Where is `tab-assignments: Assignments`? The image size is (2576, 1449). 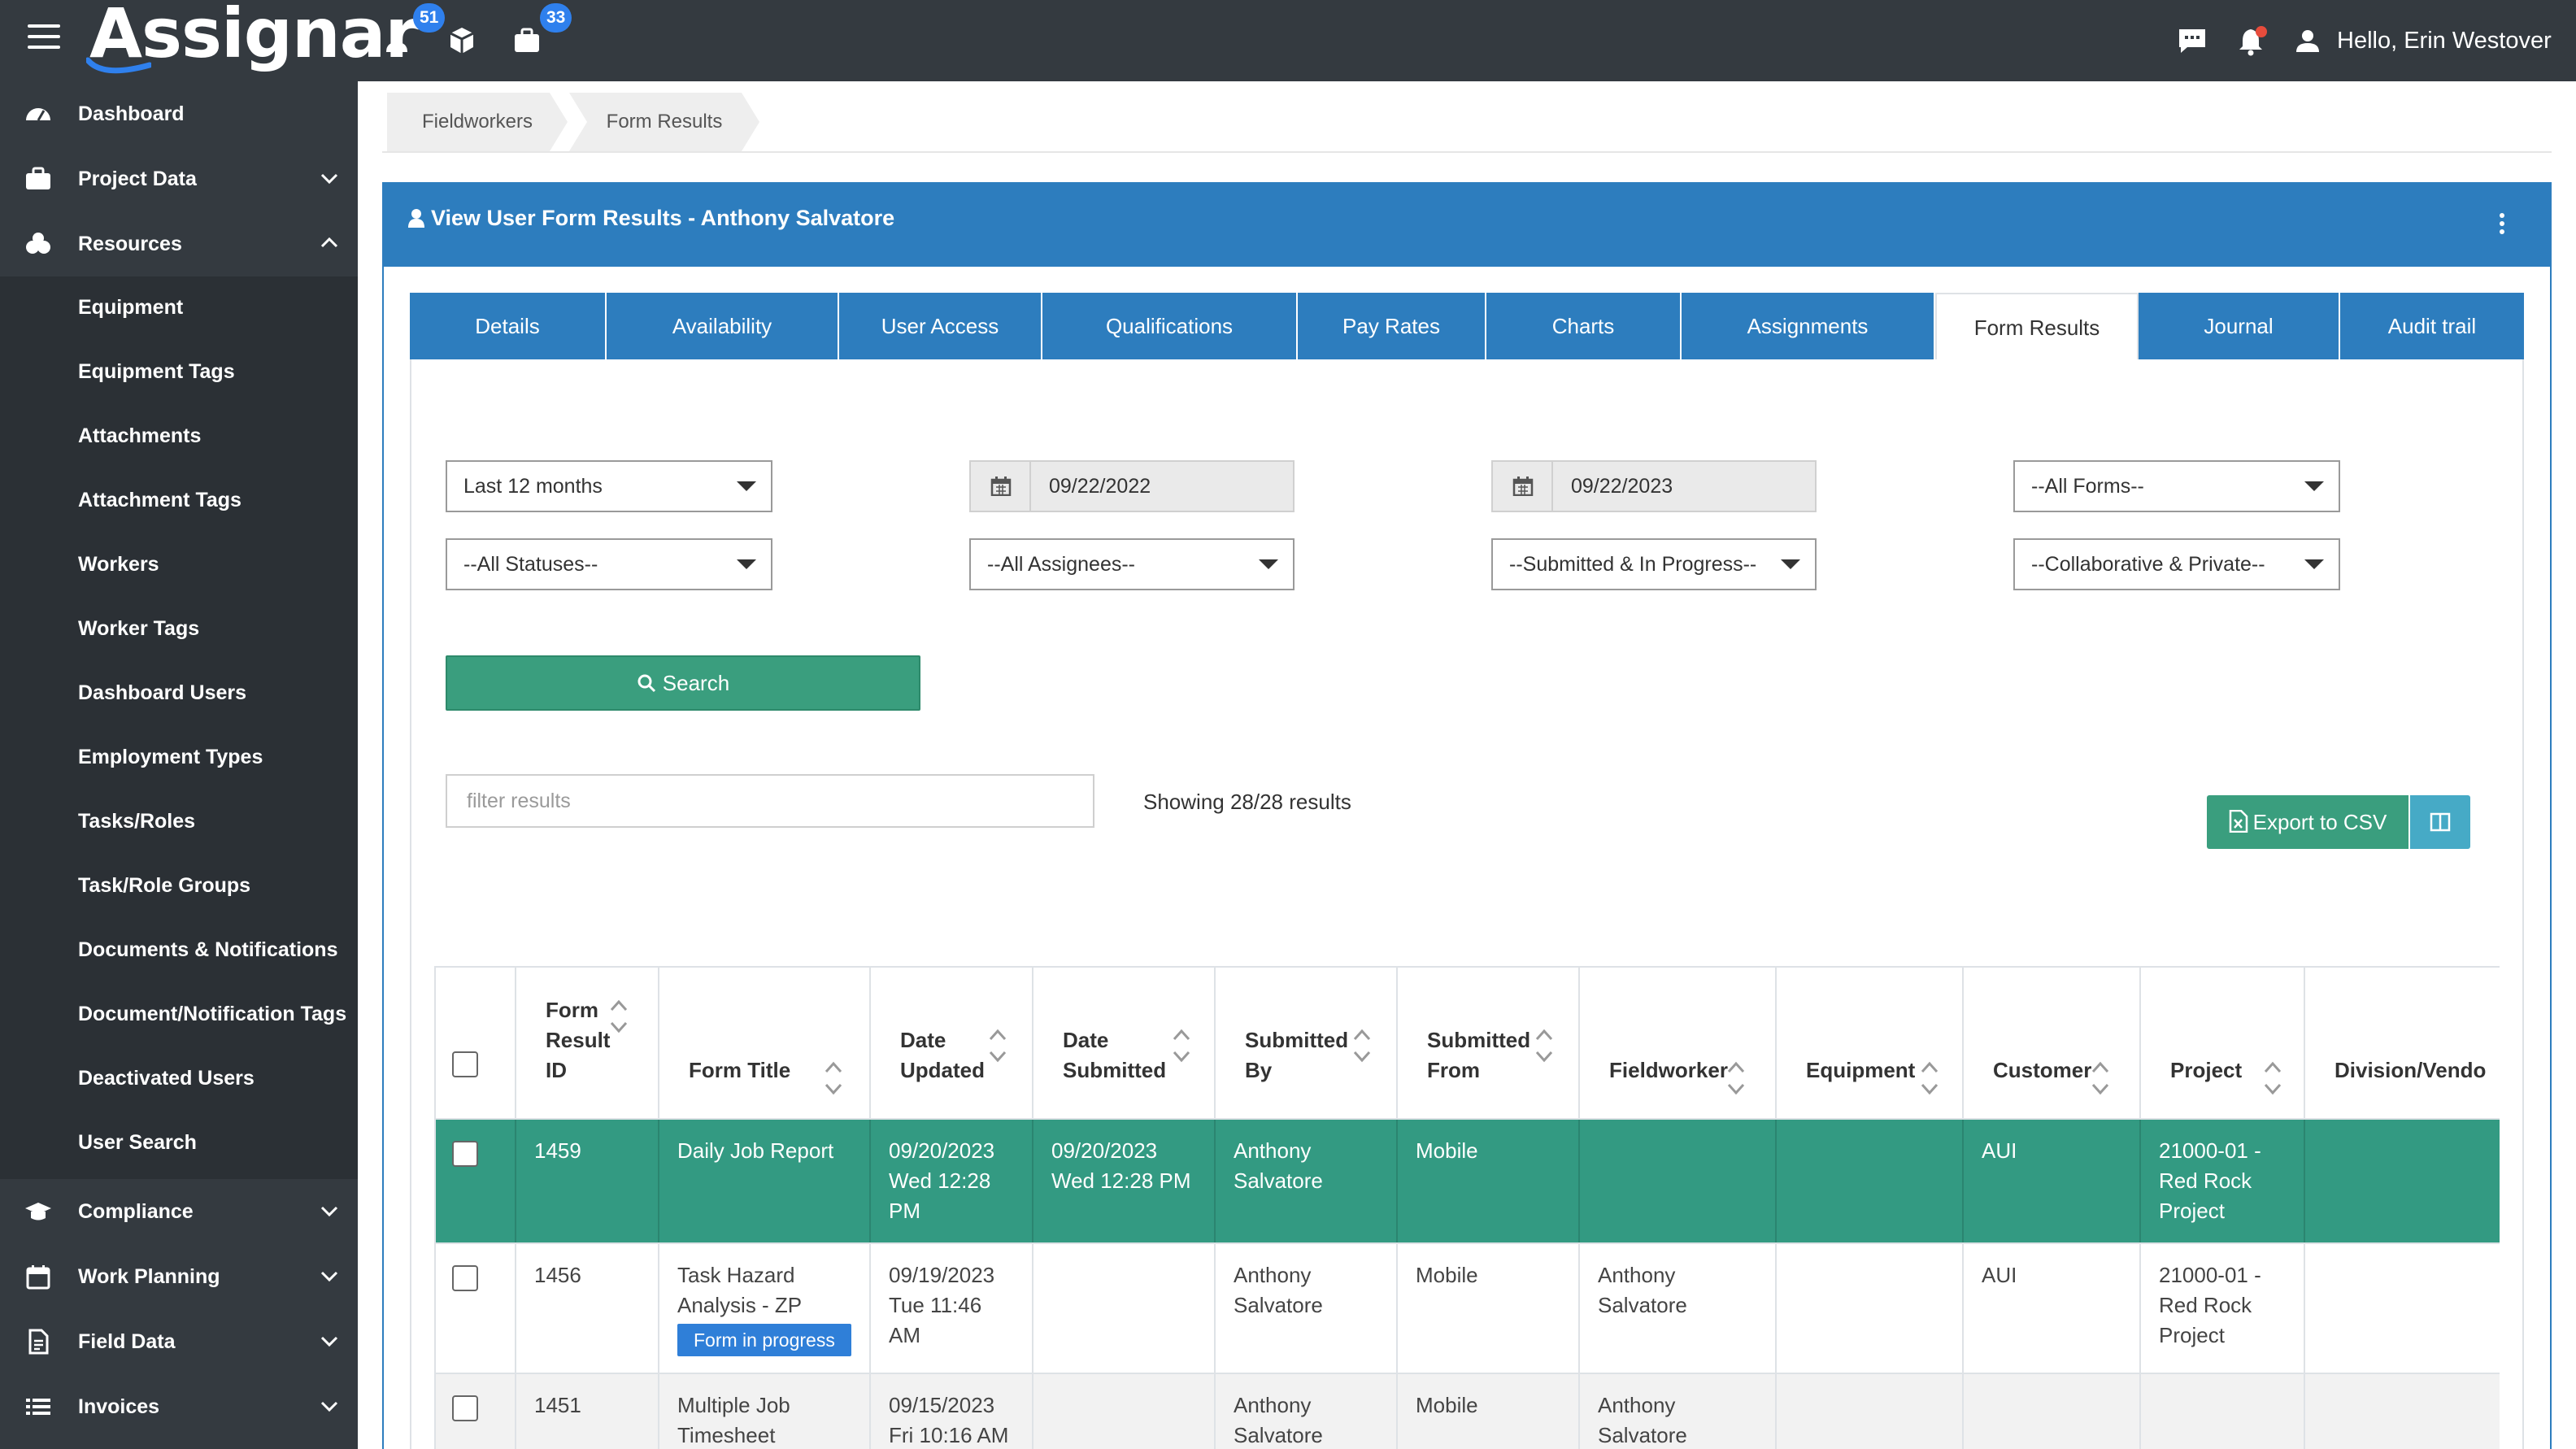
tab-assignments: Assignments is located at coordinates (1809, 326).